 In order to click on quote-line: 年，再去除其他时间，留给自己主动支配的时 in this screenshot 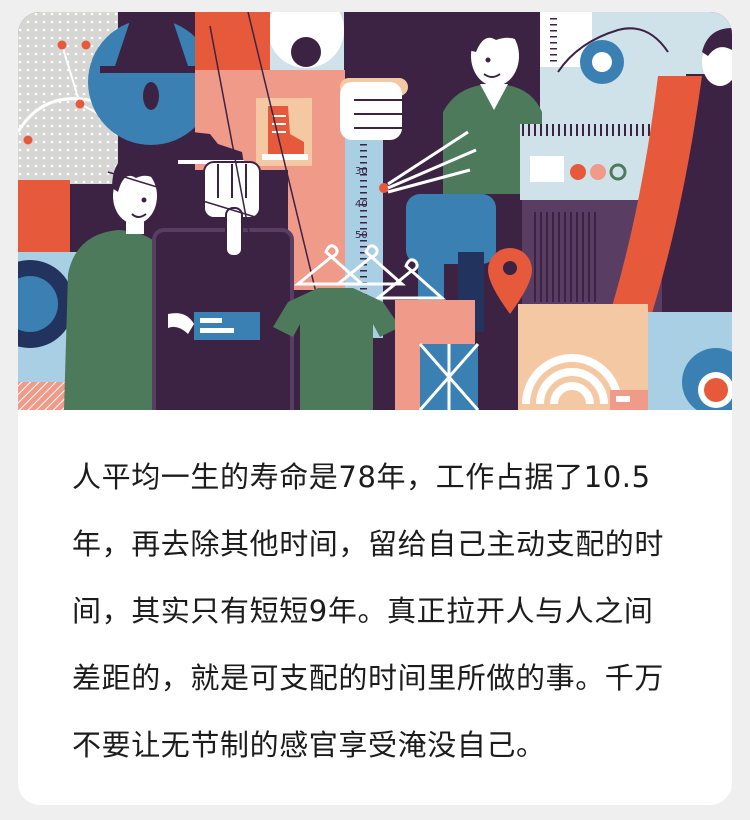, I will do `click(368, 544)`.